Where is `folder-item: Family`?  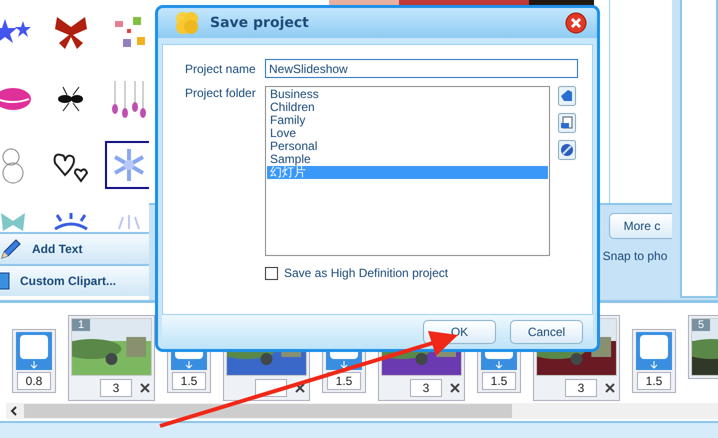
folder-item: Family is located at coordinates (407, 120).